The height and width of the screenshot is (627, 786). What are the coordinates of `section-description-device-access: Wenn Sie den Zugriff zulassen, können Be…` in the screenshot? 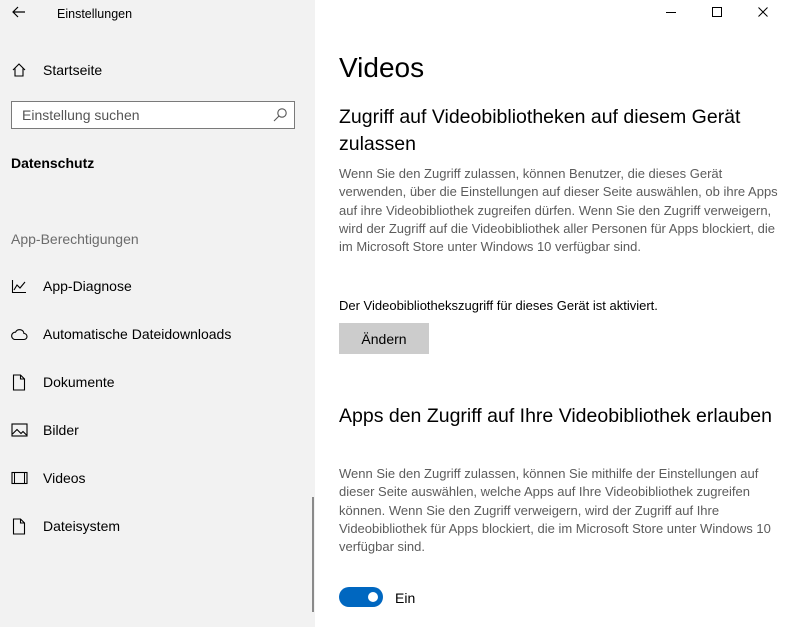 It's located at (558, 210).